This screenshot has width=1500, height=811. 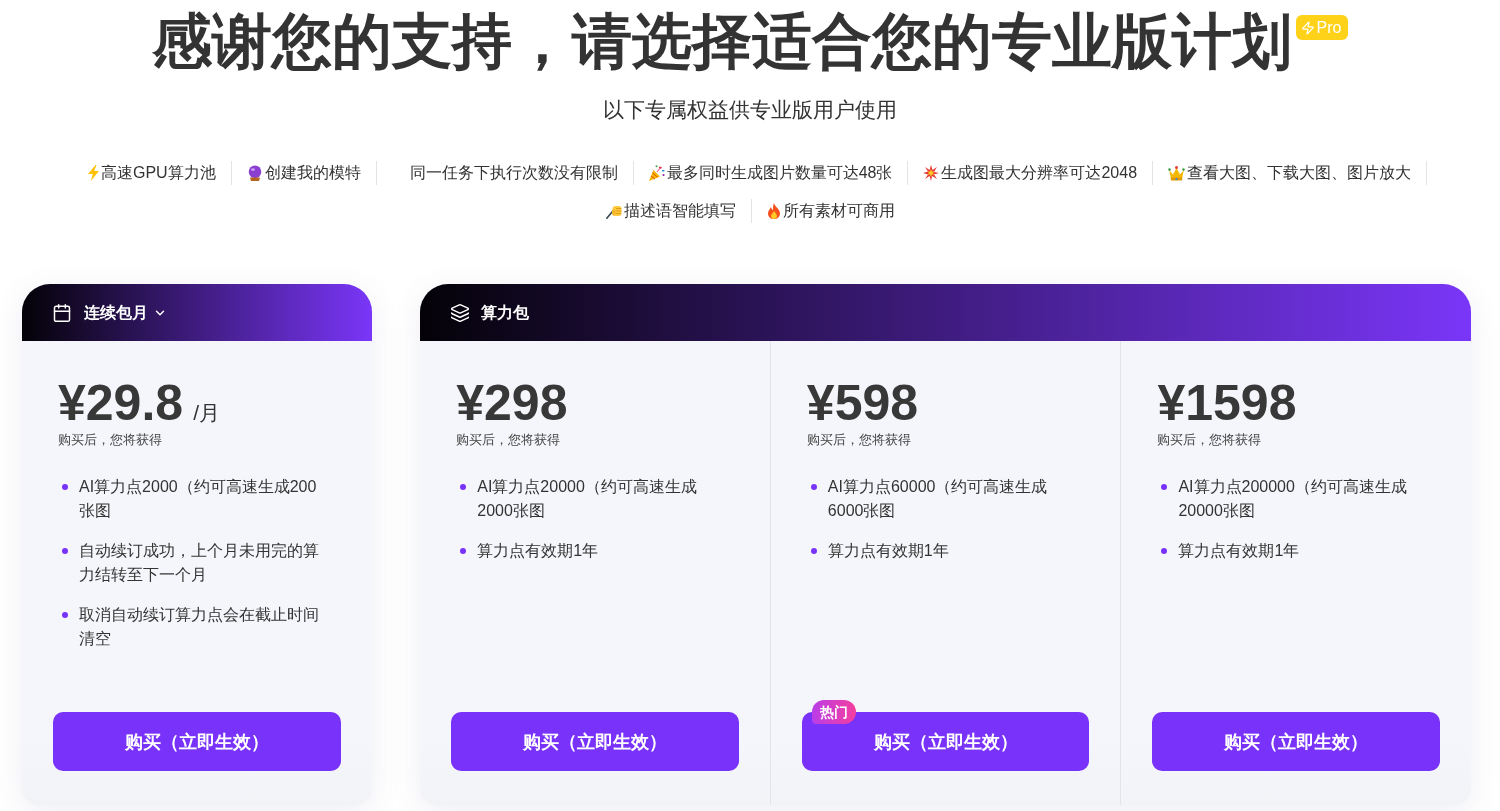 I want to click on benefit-text: 自动续订成功，上个月未用完的算力结转至下一个月, so click(x=199, y=563).